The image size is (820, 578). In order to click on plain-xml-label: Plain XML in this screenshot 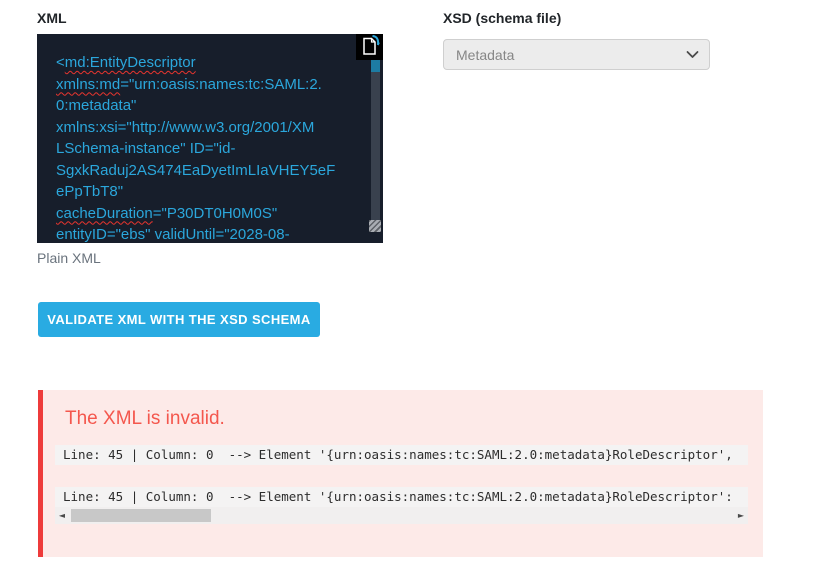, I will do `click(69, 258)`.